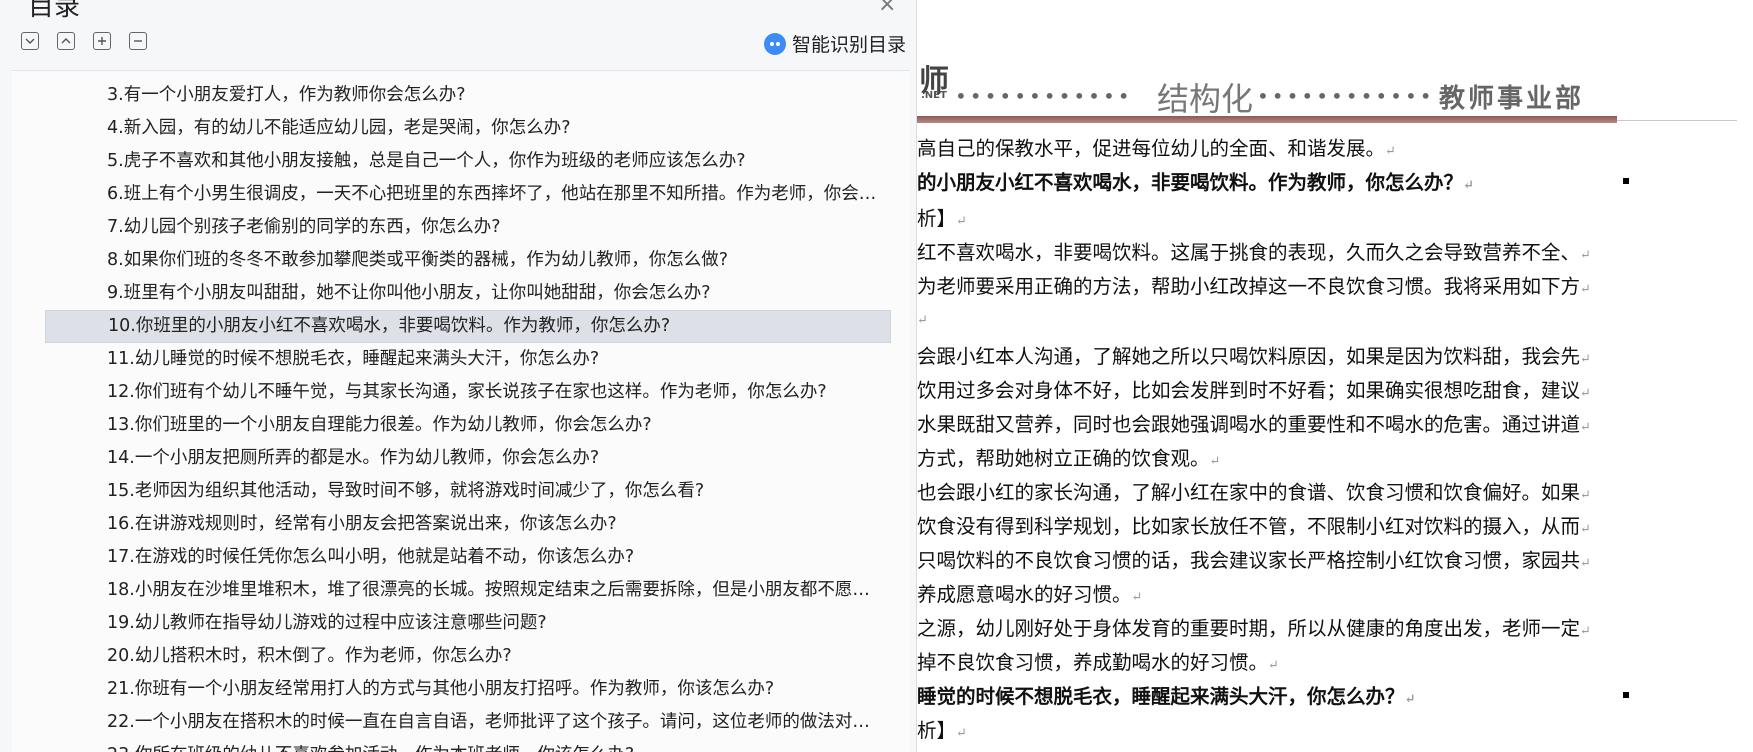 This screenshot has width=1753, height=752. I want to click on doc-text-line: 高自己的保教水平，促进每位幼儿的全面、和谐发展。↵, so click(1156, 146).